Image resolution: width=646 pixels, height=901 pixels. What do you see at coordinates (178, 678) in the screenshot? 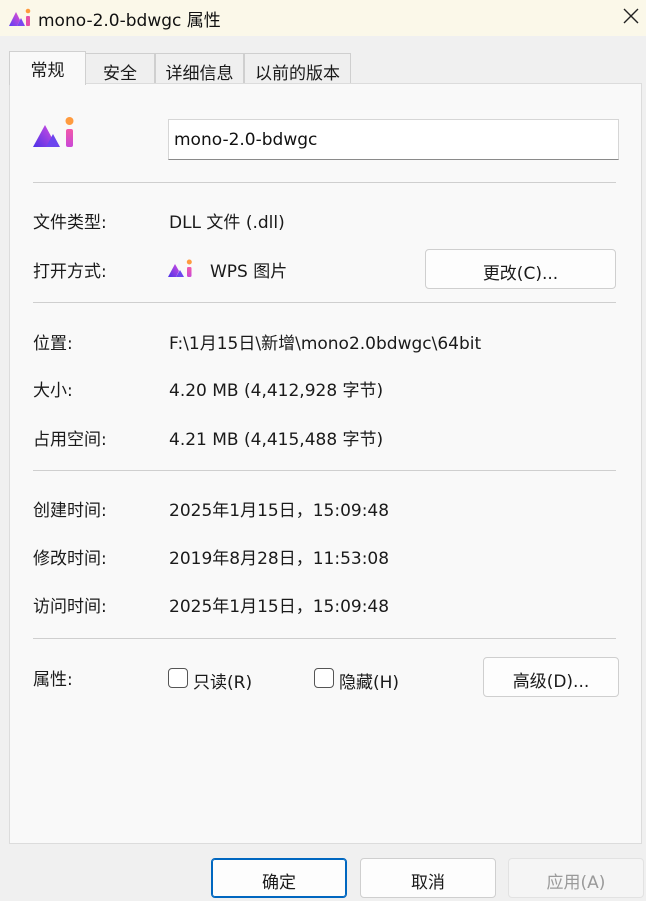
I see `readonly-checkbox` at bounding box center [178, 678].